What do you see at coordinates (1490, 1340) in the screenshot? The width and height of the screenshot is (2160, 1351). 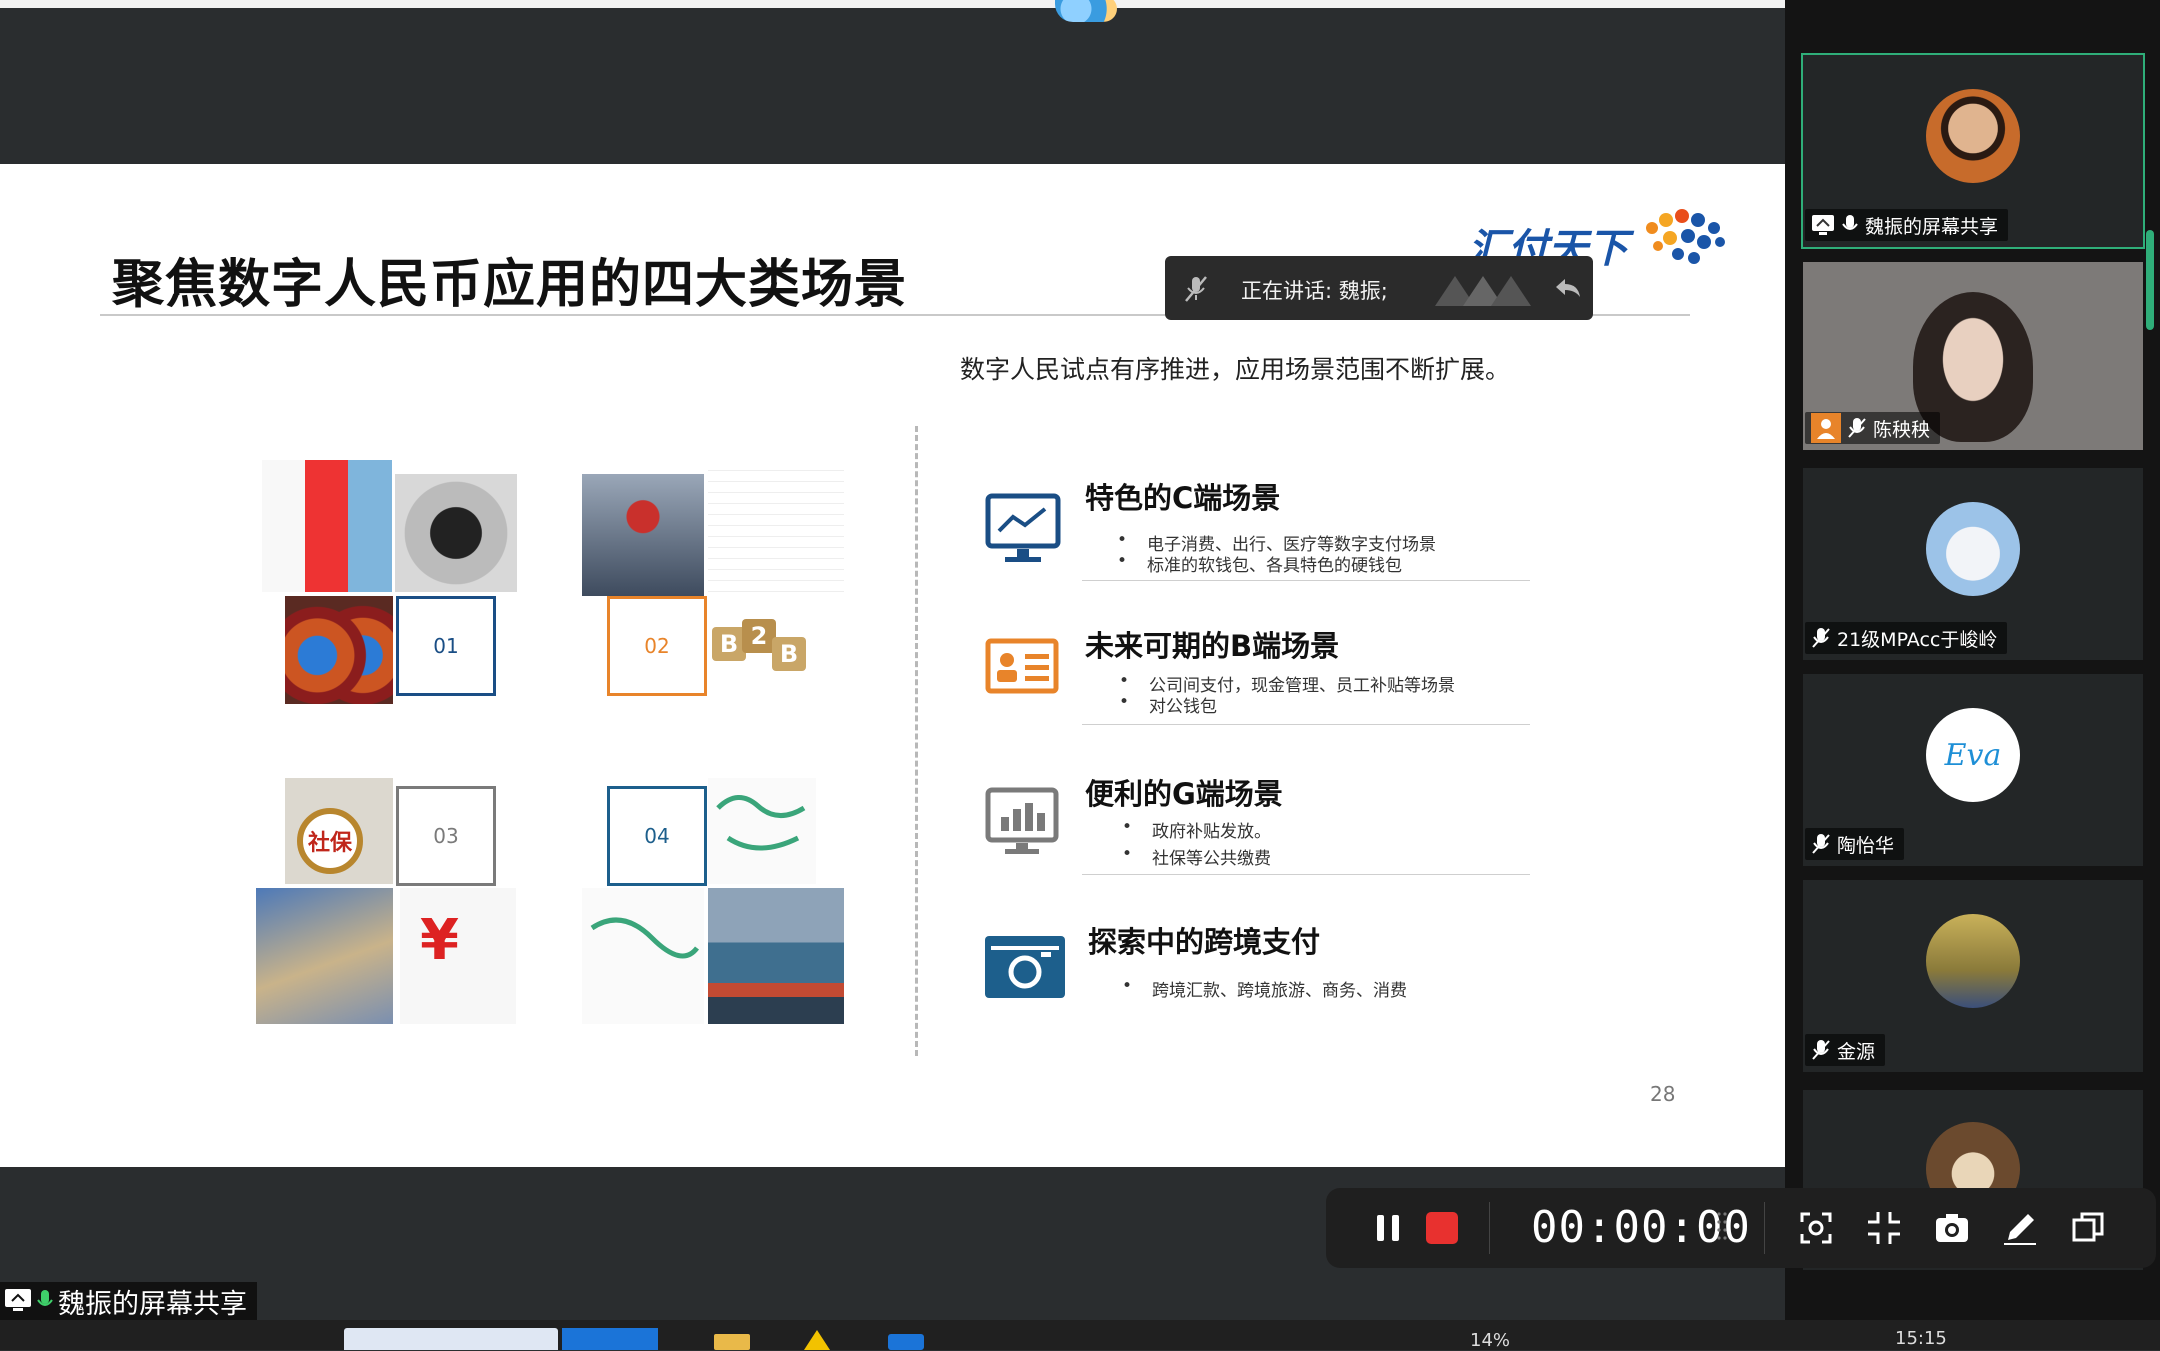 I see `battery-percentage: 14%` at bounding box center [1490, 1340].